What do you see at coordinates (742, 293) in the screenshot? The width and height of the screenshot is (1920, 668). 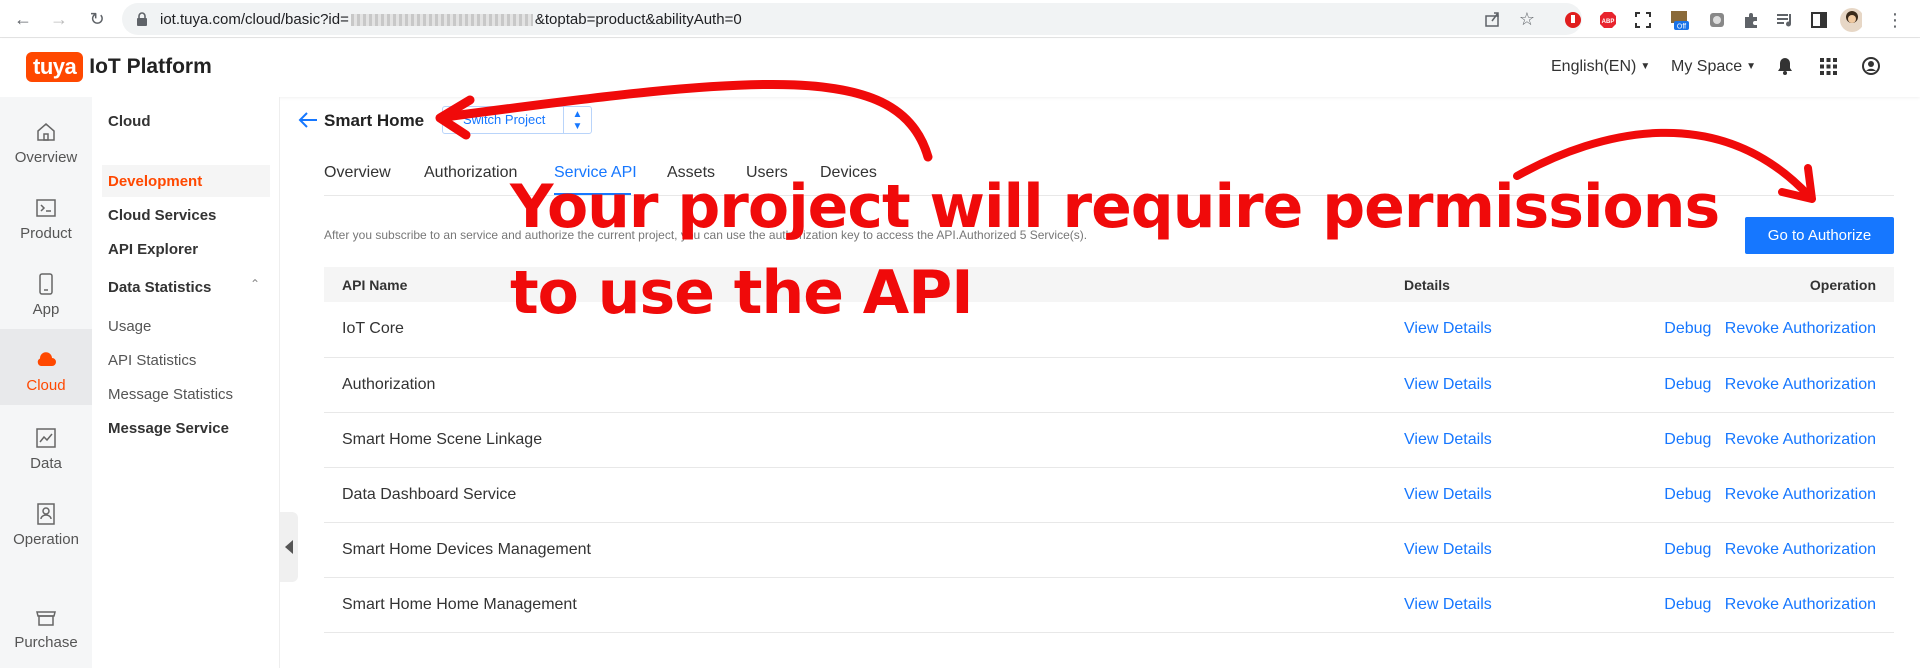 I see `annotation-line-2: to use the API` at bounding box center [742, 293].